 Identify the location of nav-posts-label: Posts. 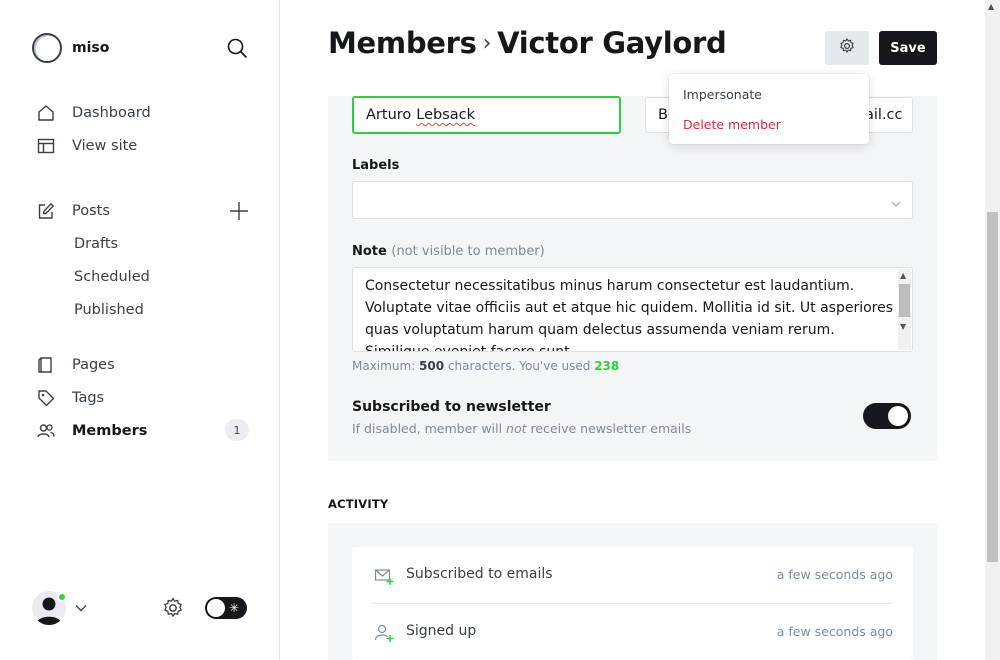
(91, 211).